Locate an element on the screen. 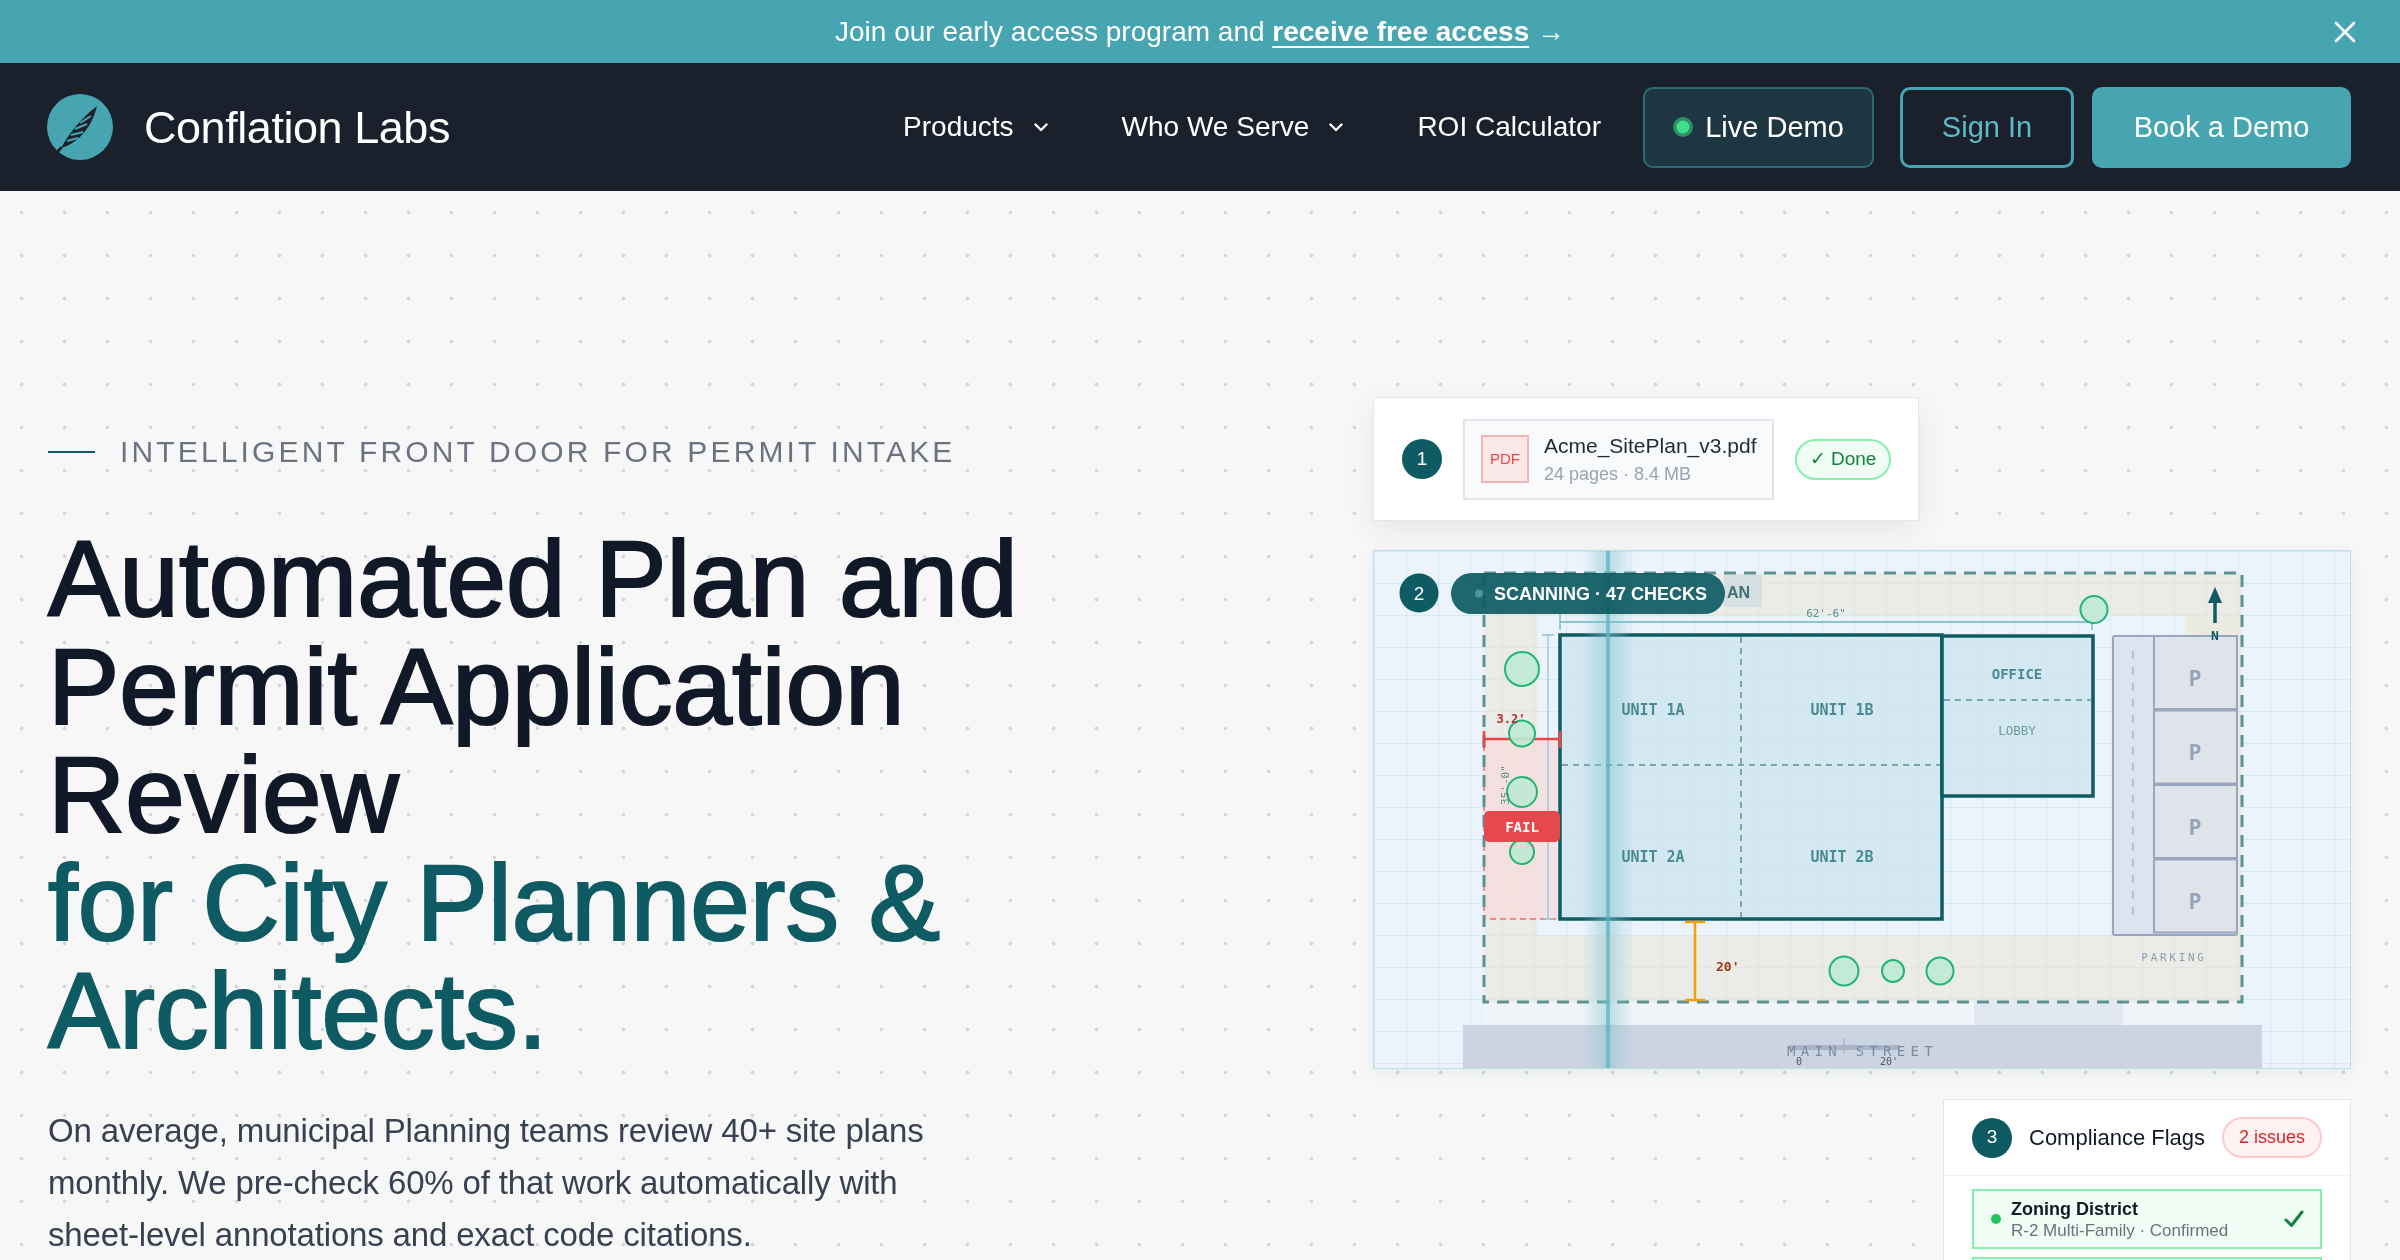 This screenshot has height=1260, width=2400. announcement-text: Join our early access program and receive free access → is located at coordinates (1200, 31).